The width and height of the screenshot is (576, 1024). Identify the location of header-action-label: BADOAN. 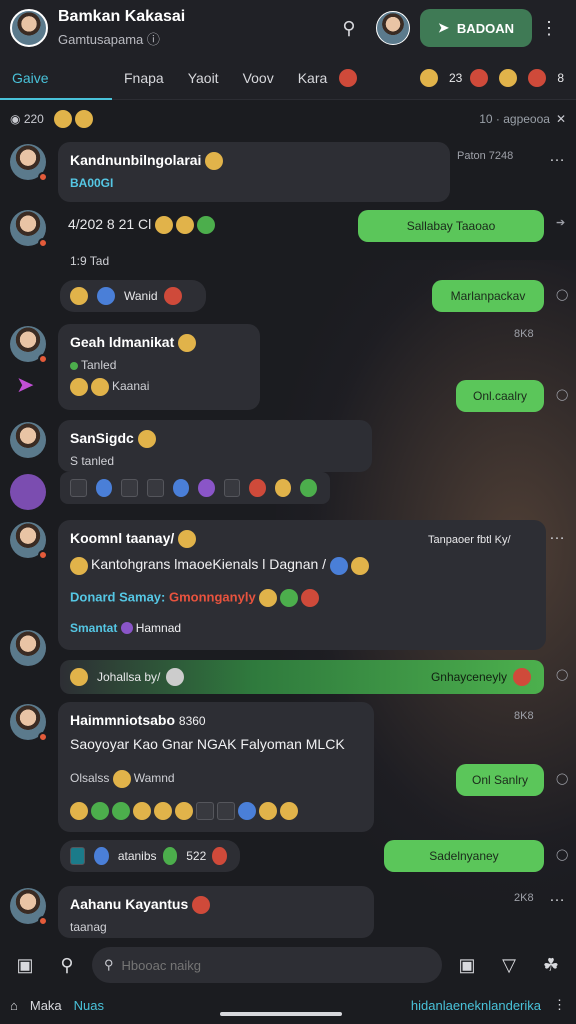
(485, 28).